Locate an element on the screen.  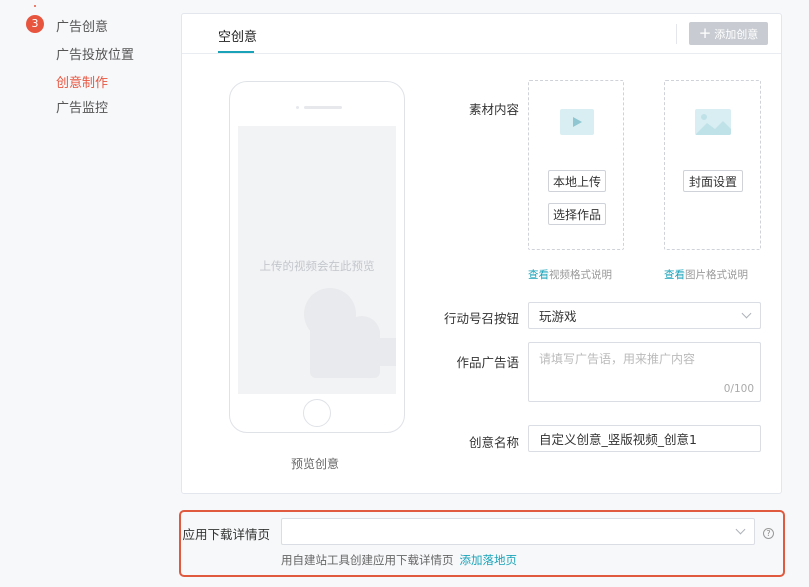
ad-text-textarea: 请填写广告语，用来推广内容 0/100 is located at coordinates (644, 372).